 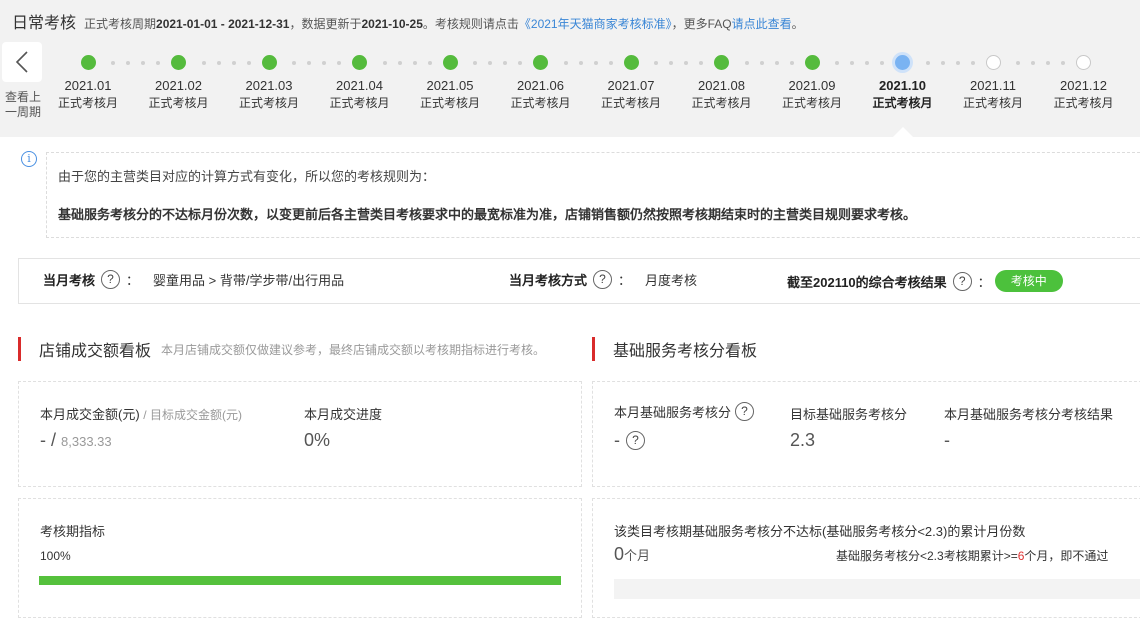 What do you see at coordinates (903, 132) in the screenshot?
I see `current-month-caret` at bounding box center [903, 132].